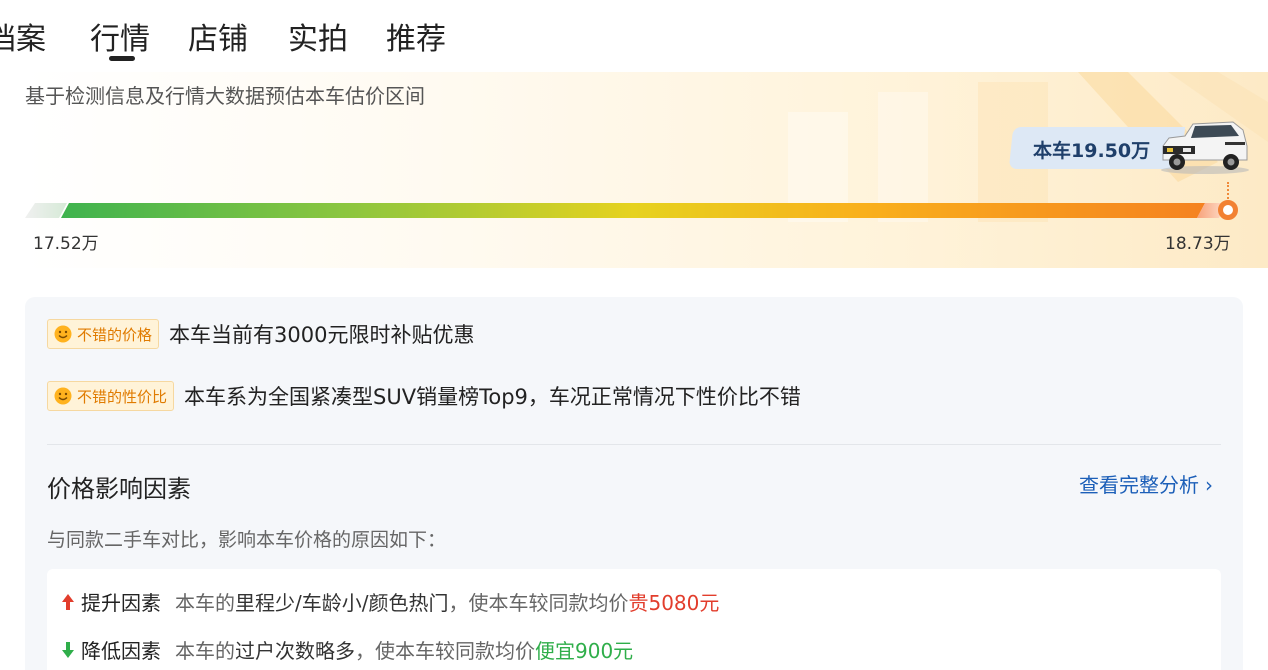  What do you see at coordinates (225, 96) in the screenshot?
I see `estimate-subtitle: 基于检测信息及行情大数据预估本车估价区间` at bounding box center [225, 96].